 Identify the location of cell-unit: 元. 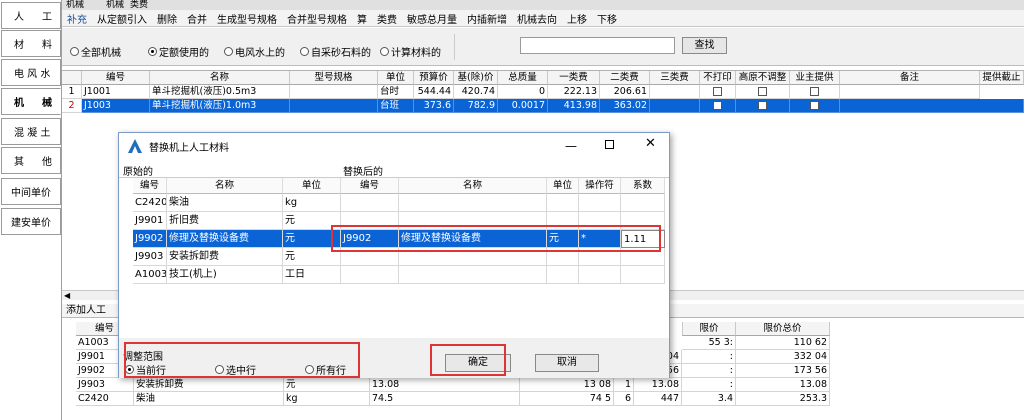
(327, 385).